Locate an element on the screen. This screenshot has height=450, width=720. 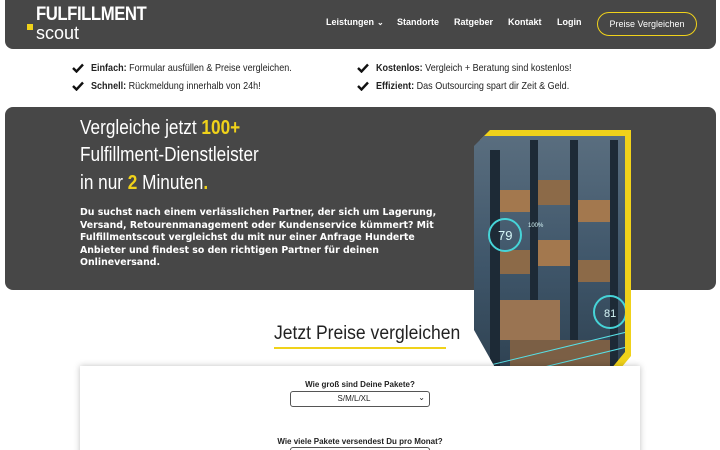
benefit-text: Formular ausfüllen & Preise vergleichen. is located at coordinates (210, 68).